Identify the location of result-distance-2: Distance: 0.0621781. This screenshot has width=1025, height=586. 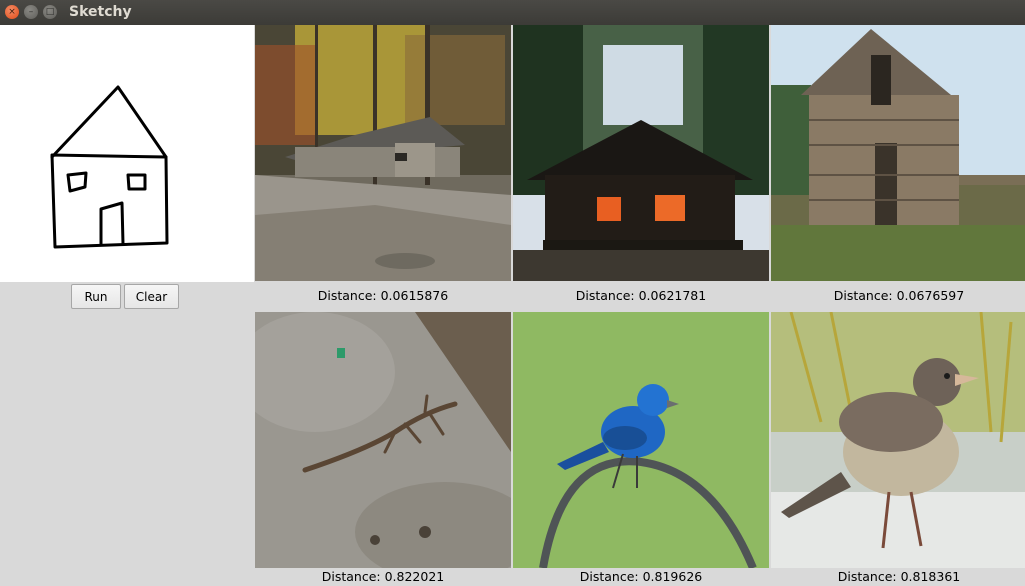
(641, 295).